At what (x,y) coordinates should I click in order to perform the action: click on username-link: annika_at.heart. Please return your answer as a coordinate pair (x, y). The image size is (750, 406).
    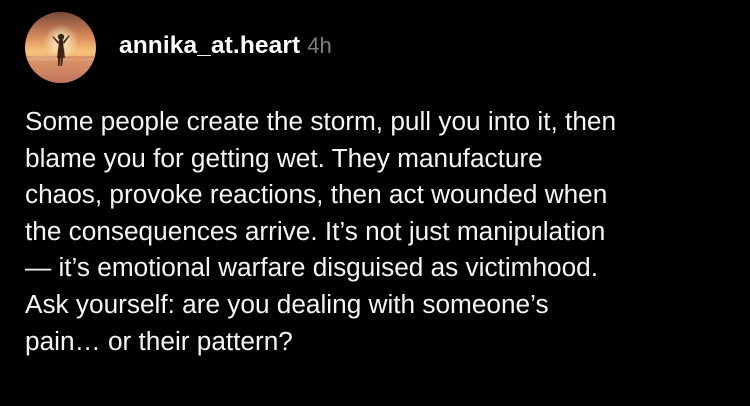
    Looking at the image, I should click on (209, 46).